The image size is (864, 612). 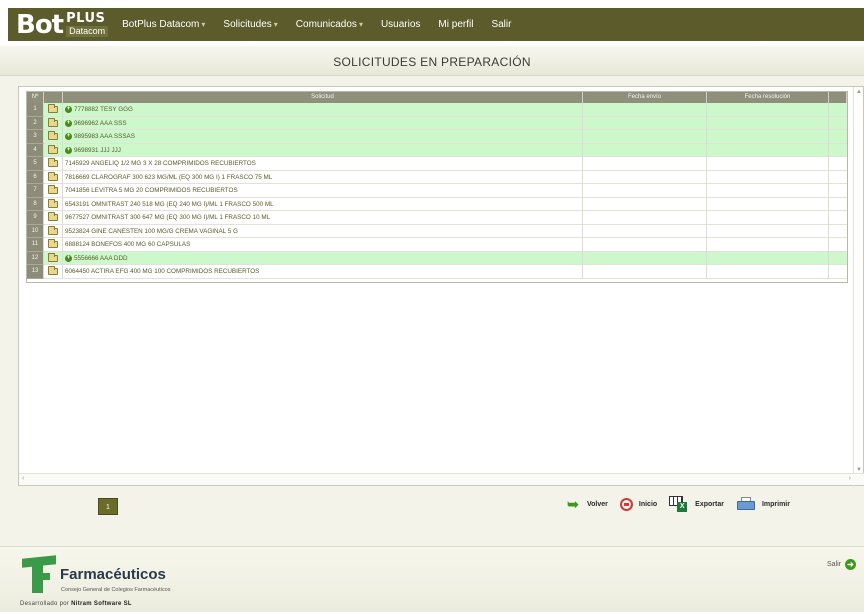 What do you see at coordinates (323, 245) in the screenshot?
I see `solicitud-cell: 6888124 BONEFOS 400 MG 60 CAPSULAS` at bounding box center [323, 245].